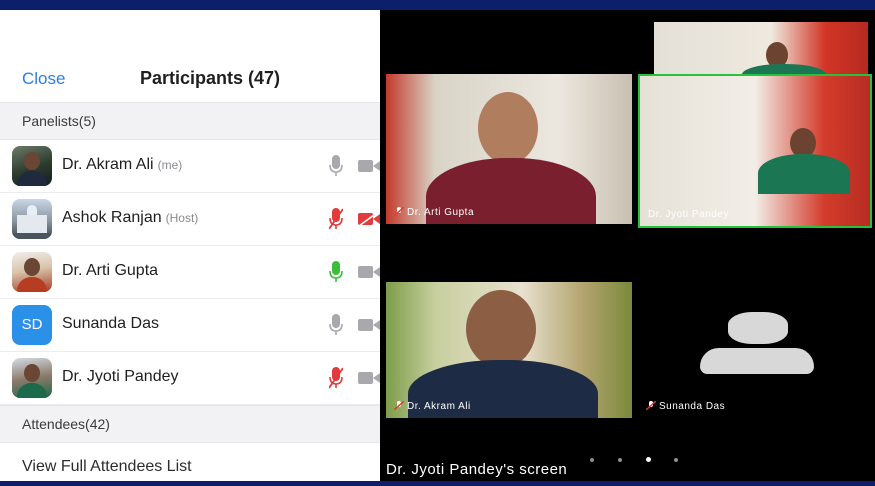  Describe the element at coordinates (107, 467) in the screenshot. I see `view-attendees-button: View Full Attendees List` at that location.